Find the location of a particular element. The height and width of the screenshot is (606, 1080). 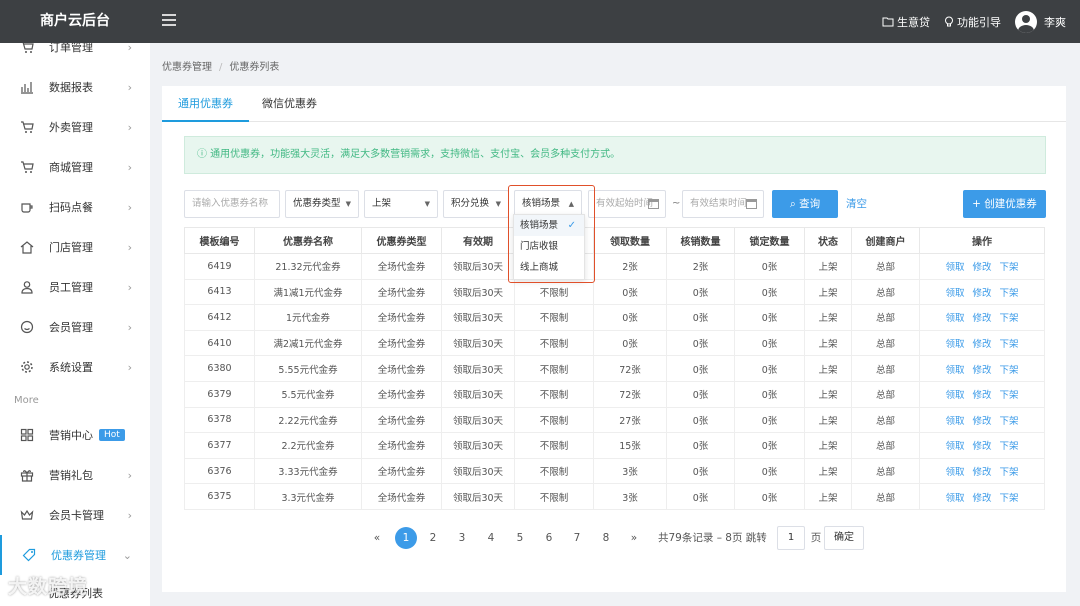

cart-icon is located at coordinates (27, 127).